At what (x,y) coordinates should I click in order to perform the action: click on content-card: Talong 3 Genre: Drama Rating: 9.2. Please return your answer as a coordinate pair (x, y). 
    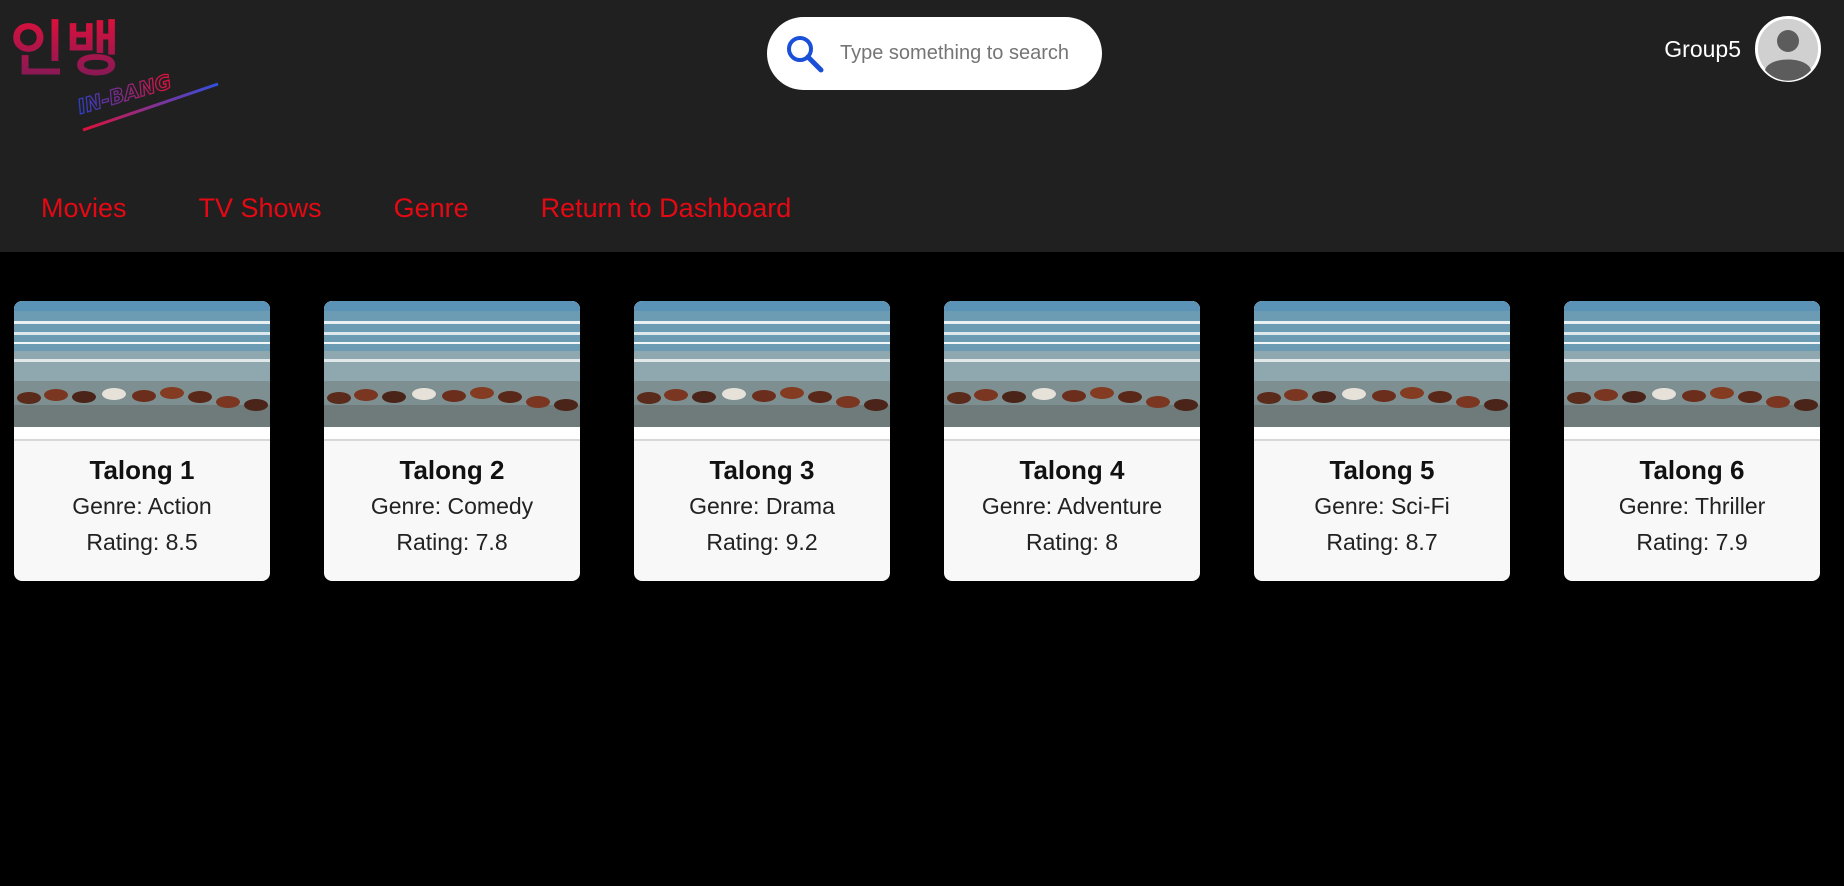
    Looking at the image, I should click on (762, 441).